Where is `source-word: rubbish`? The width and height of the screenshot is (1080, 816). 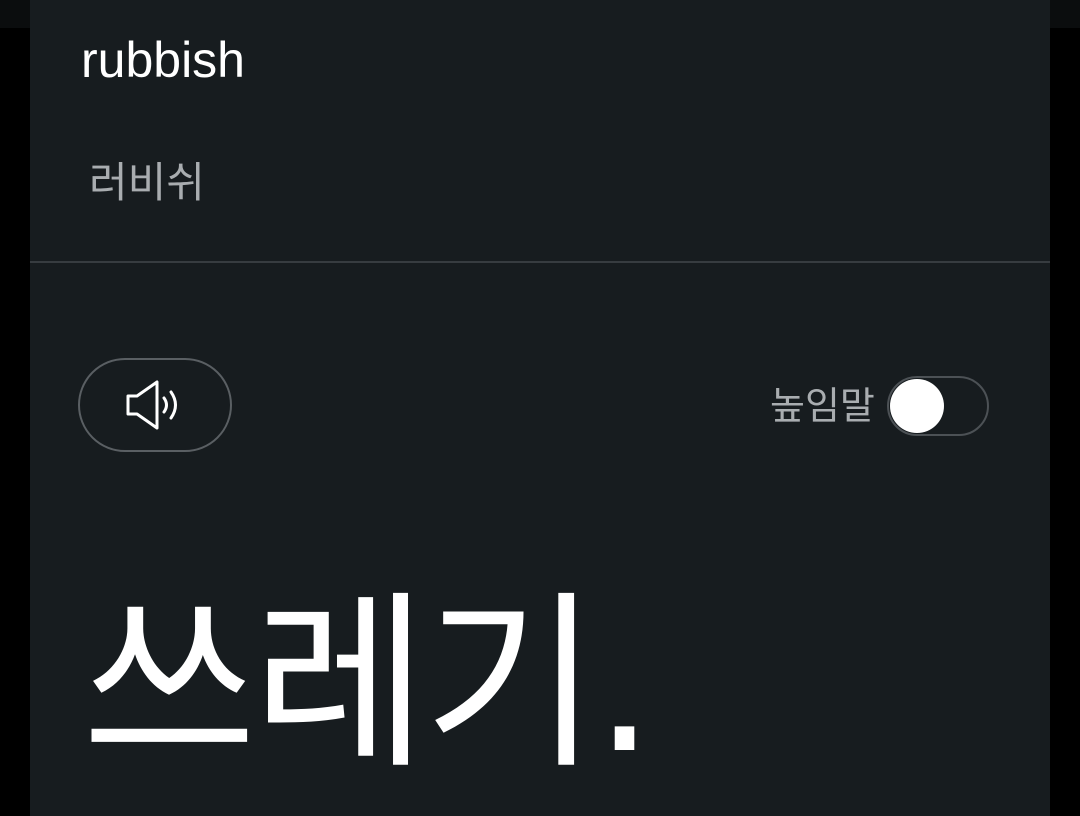 source-word: rubbish is located at coordinates (163, 60).